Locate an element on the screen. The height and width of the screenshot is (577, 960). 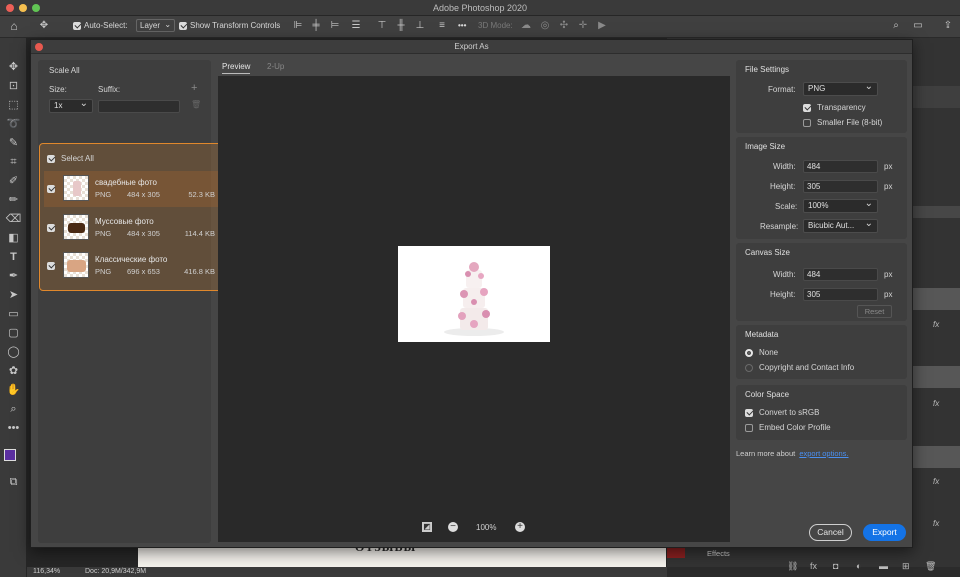
export-options-link: export options. is located at coordinates (823, 453).